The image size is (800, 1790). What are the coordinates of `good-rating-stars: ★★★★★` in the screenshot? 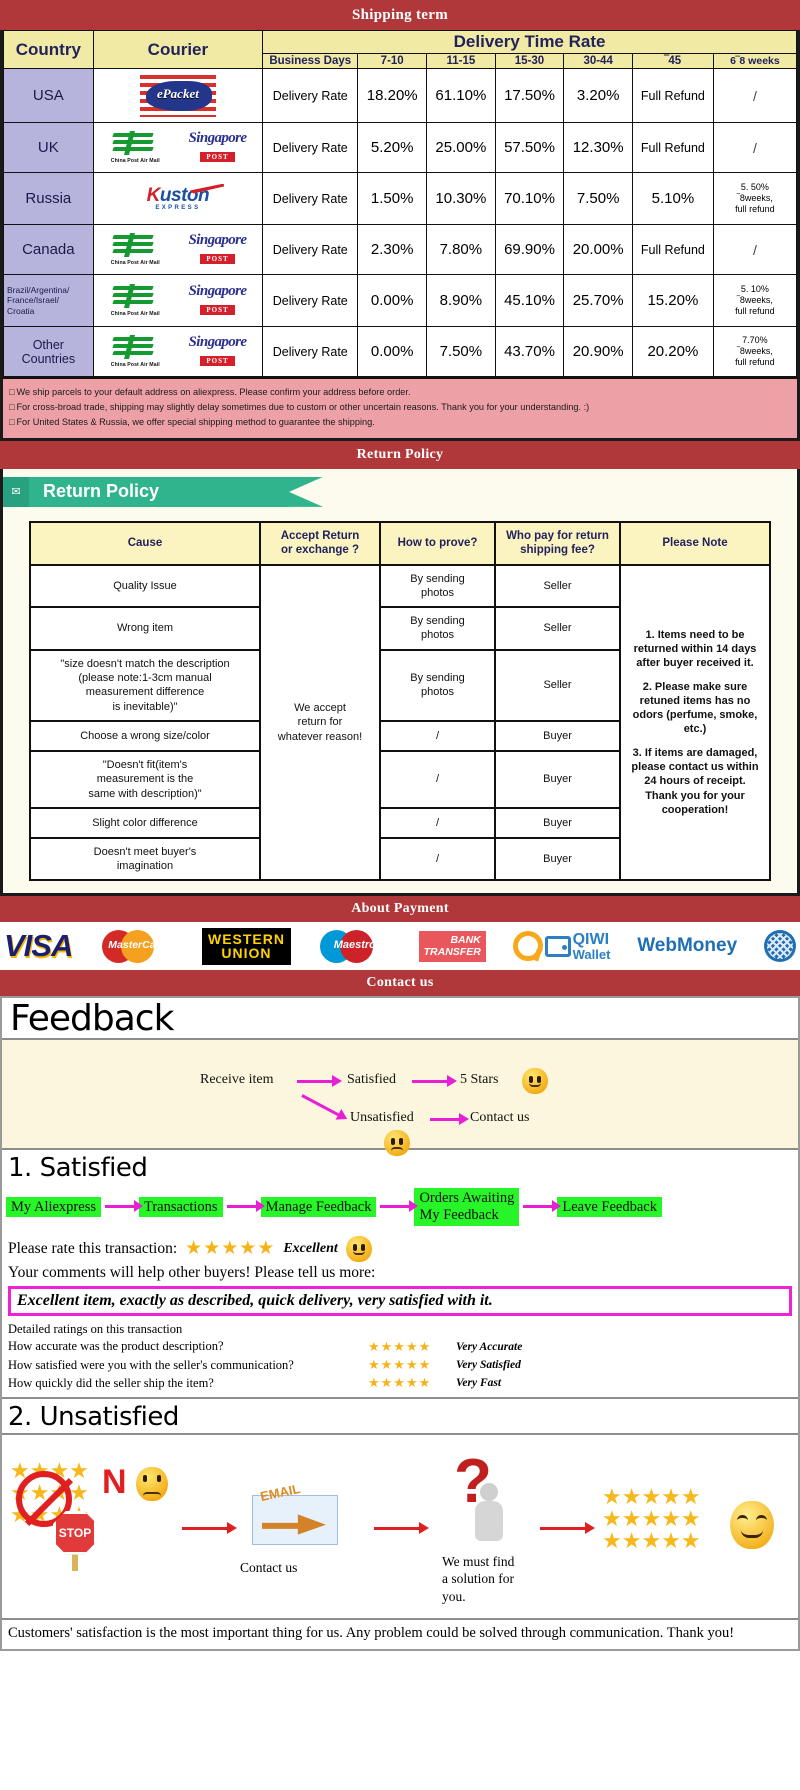 It's located at (651, 1540).